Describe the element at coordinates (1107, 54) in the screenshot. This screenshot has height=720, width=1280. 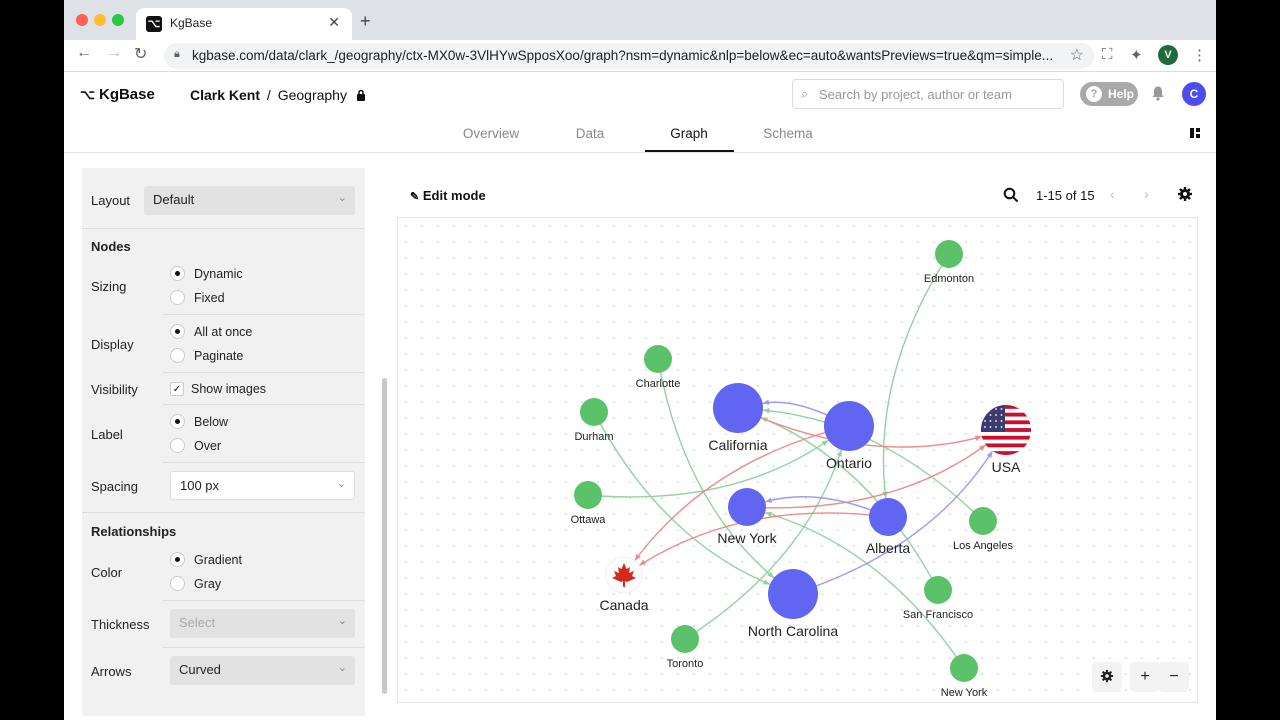
I see `screen-capture-icon: ⛶` at that location.